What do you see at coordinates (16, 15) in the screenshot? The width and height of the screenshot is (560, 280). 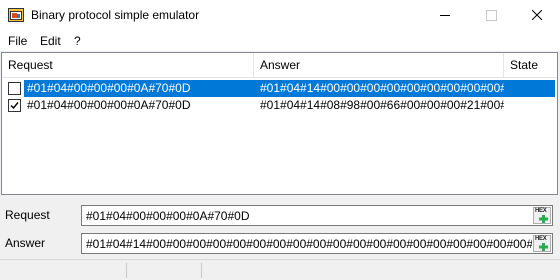 I see `app-window-icon` at bounding box center [16, 15].